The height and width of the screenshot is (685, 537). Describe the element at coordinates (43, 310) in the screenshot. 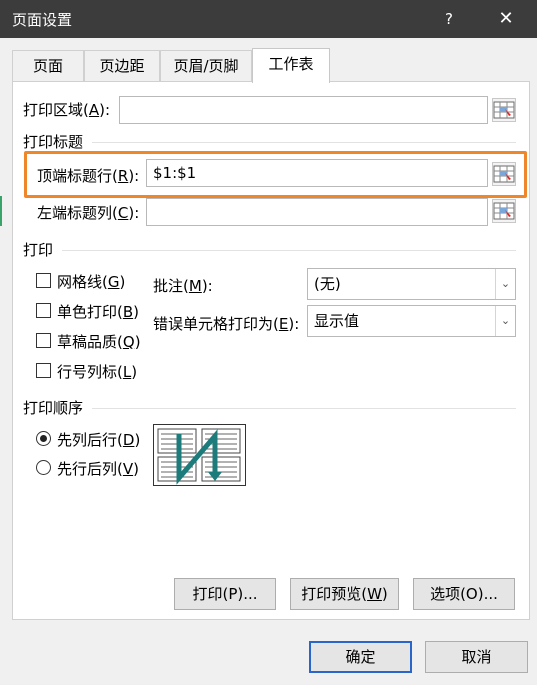

I see `black-white-checkbox` at that location.